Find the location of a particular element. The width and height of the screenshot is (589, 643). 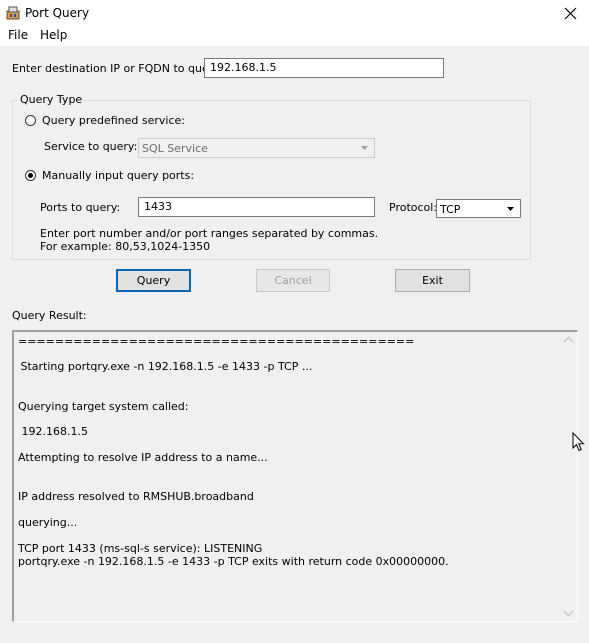

protocol-select-arrow is located at coordinates (511, 209).